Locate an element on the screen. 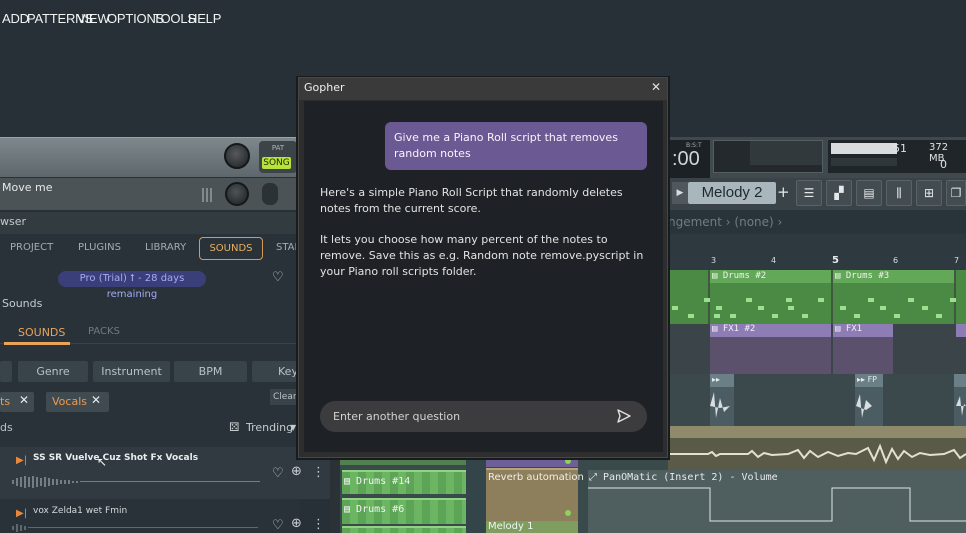  bar-number: 4 is located at coordinates (774, 260).